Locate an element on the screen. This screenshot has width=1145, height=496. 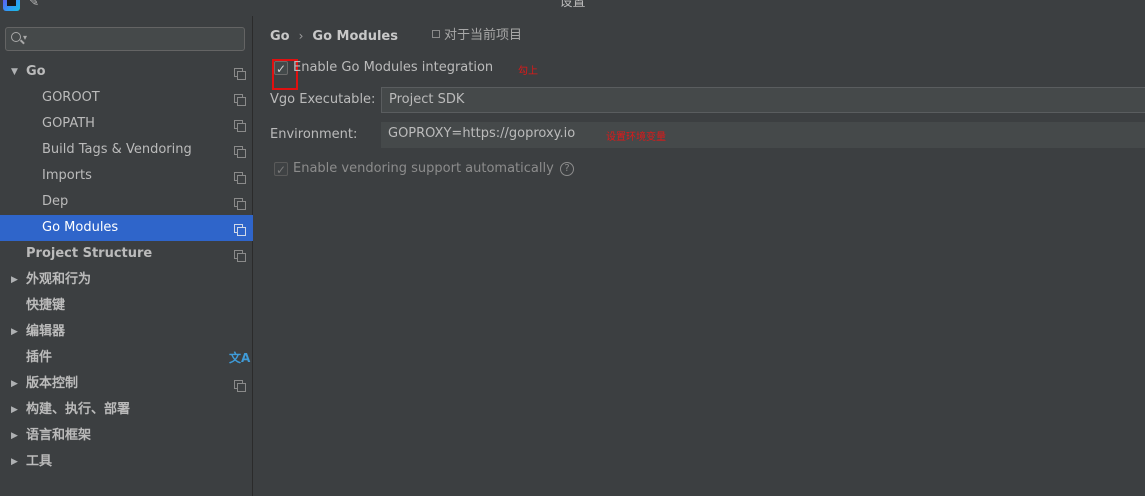
sidebar-item-label: 快捷键 is located at coordinates (46, 305).